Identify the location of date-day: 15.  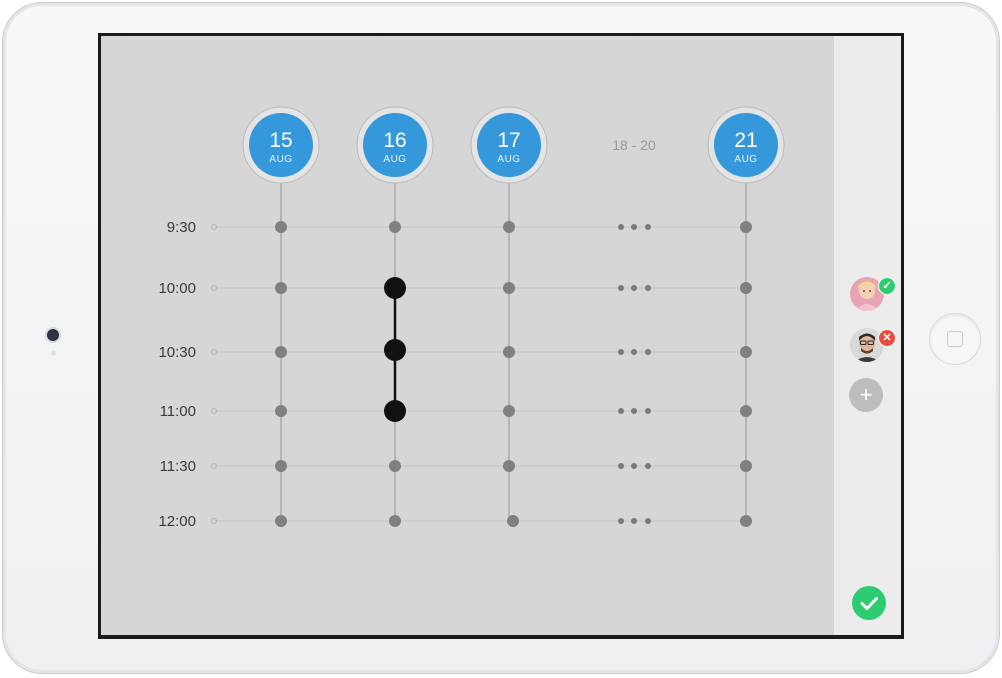
(280, 140).